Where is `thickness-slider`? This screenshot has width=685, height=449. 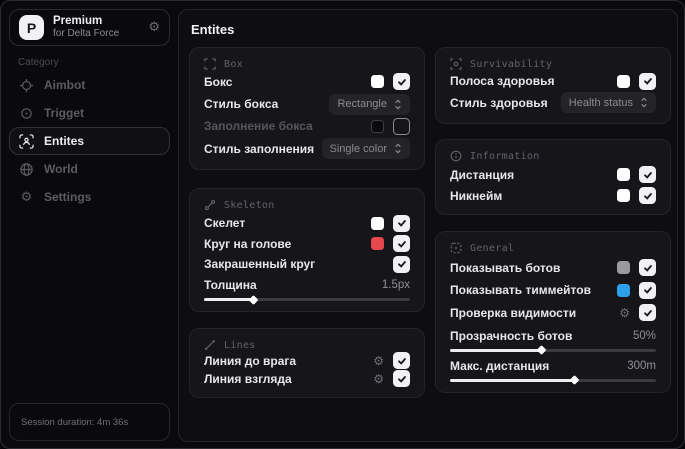 thickness-slider is located at coordinates (307, 299).